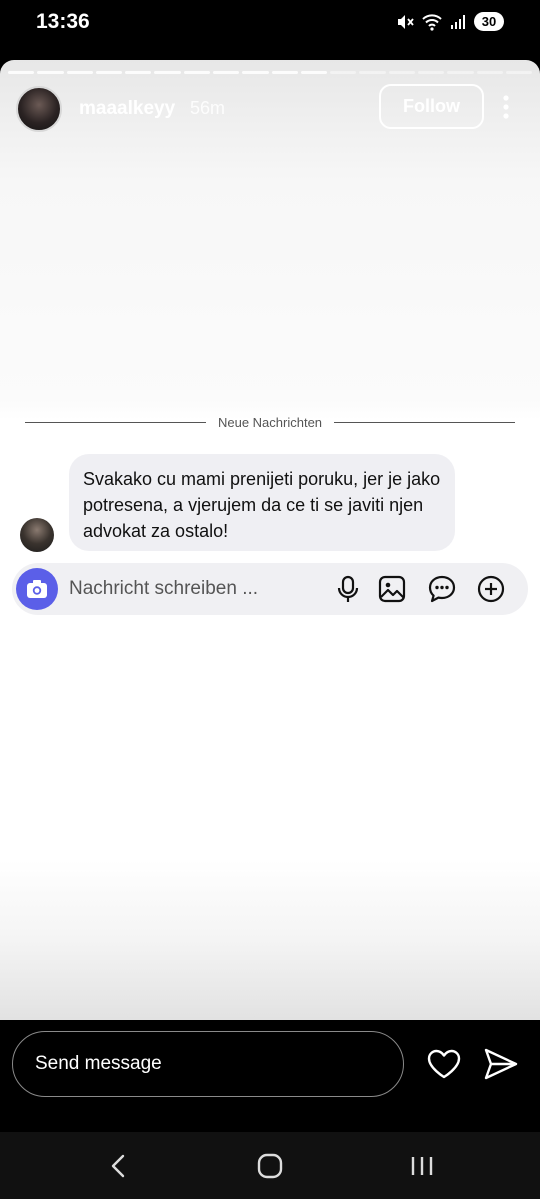 Image resolution: width=540 pixels, height=1199 pixels. I want to click on gallery-icon, so click(392, 589).